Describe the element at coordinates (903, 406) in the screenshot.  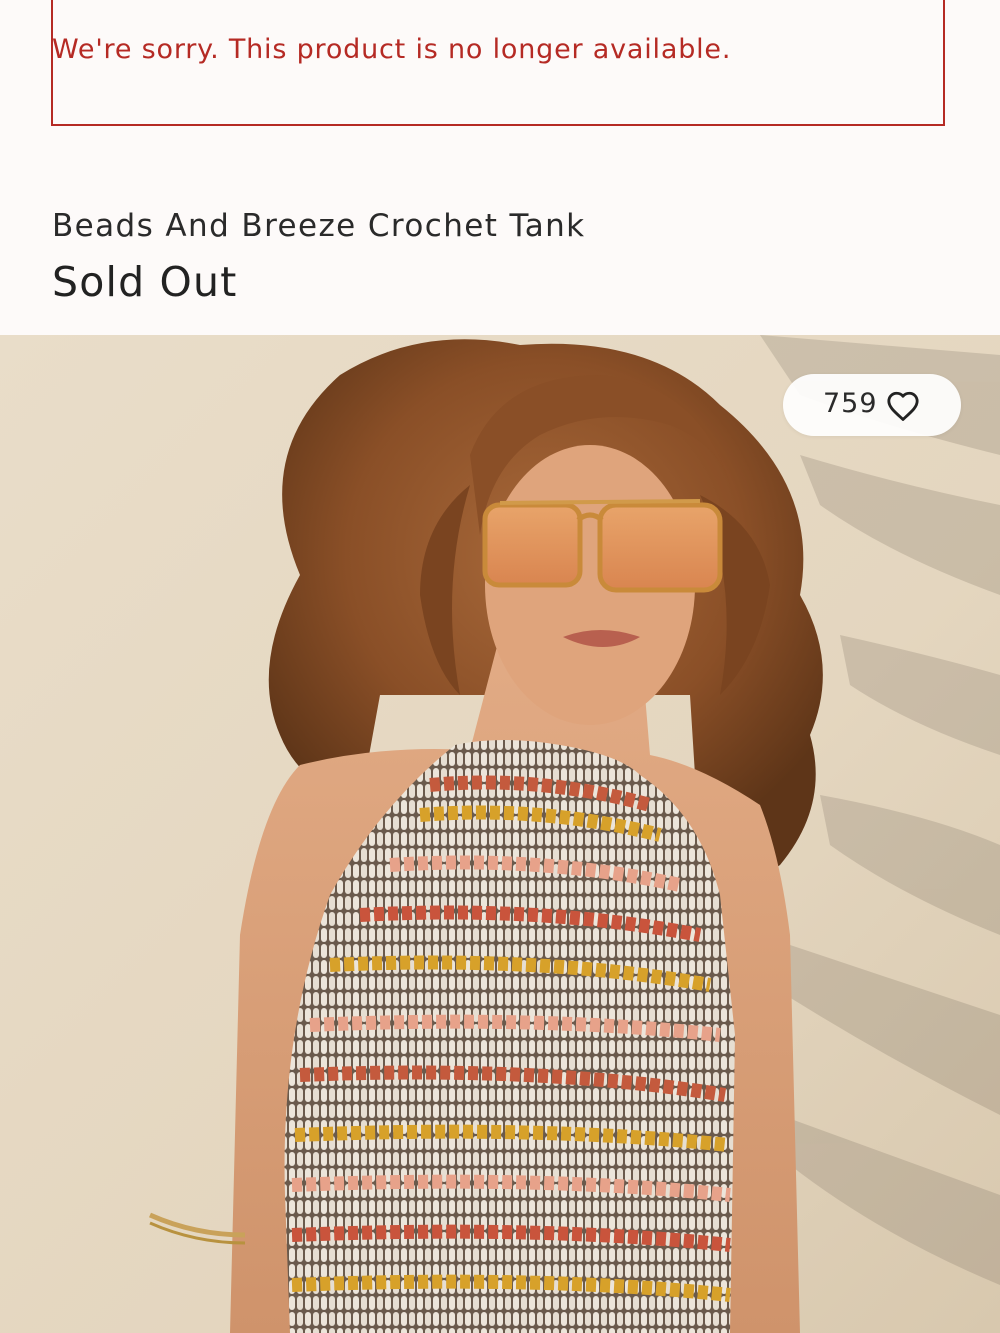
I see `heart-outline-icon` at that location.